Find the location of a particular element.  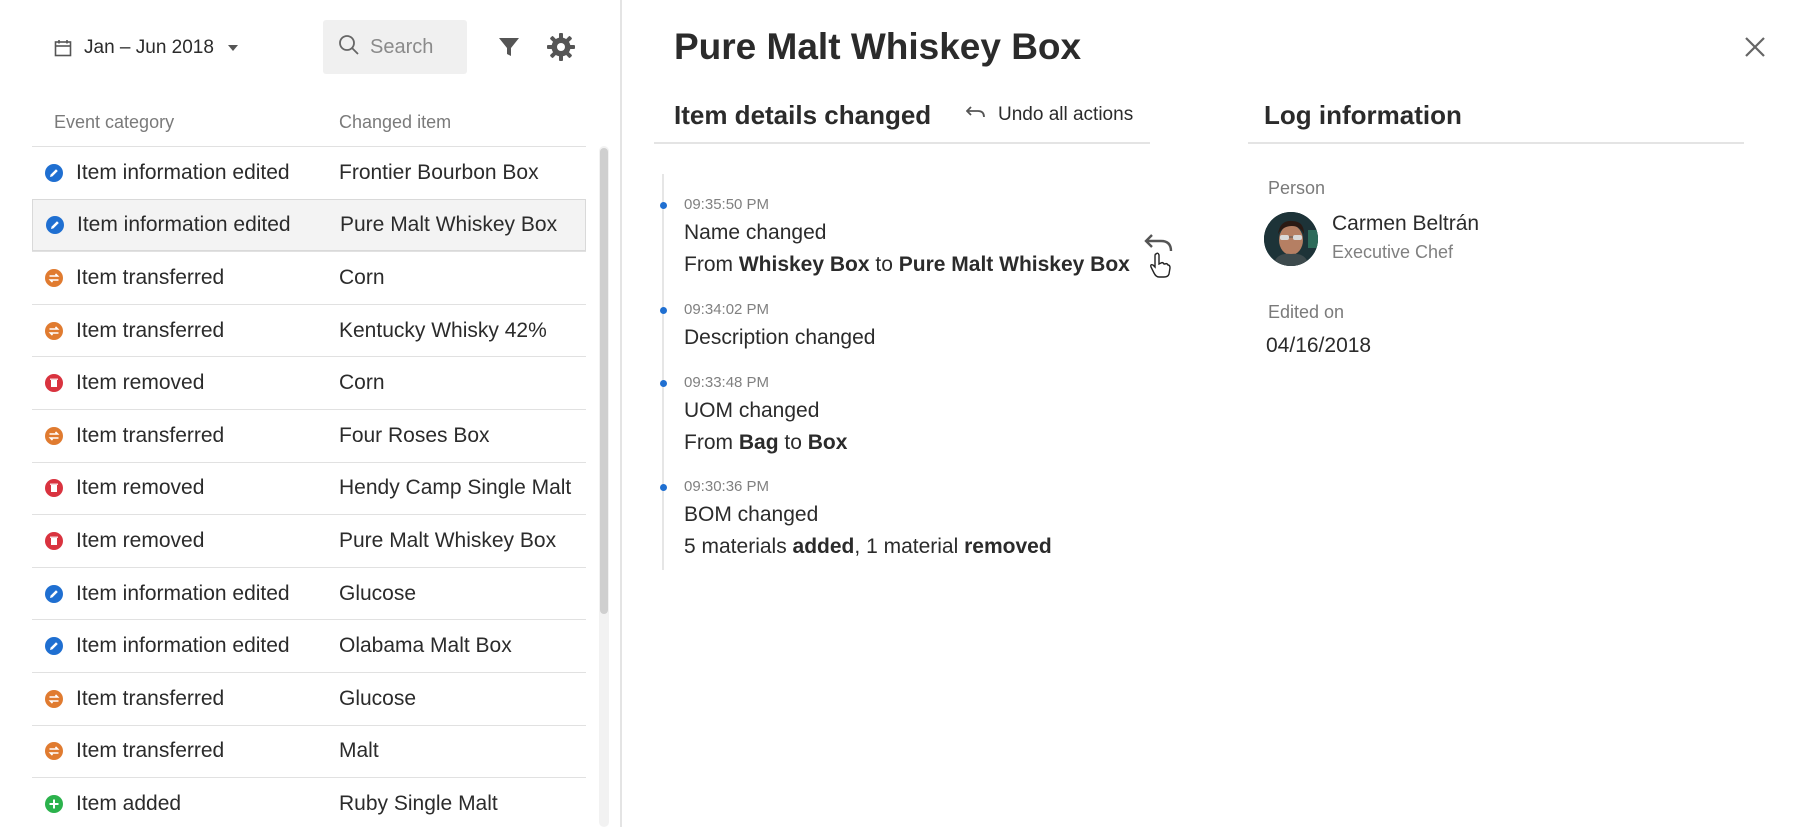

table-row: Item removed Hendy Camp Single Malt is located at coordinates (309, 488).